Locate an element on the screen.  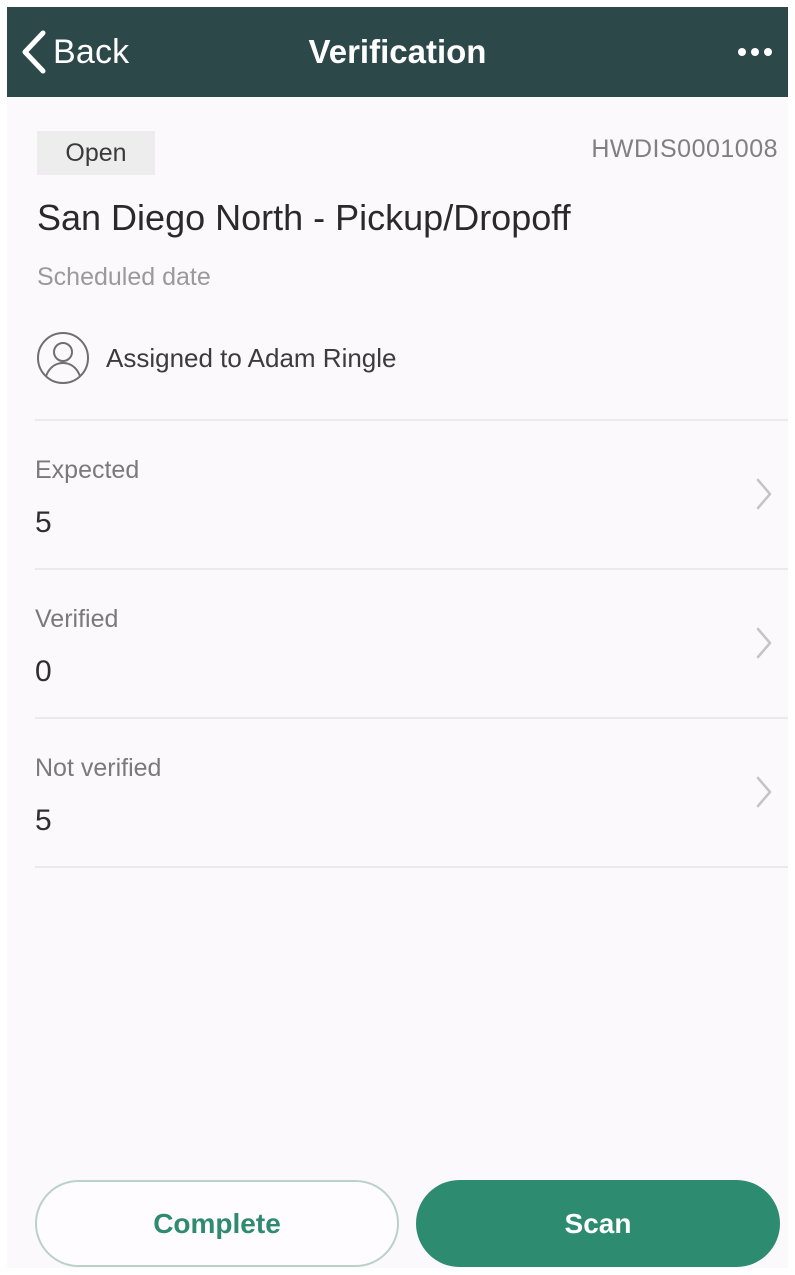
assignee-label: Assigned to Adam Ringle is located at coordinates (251, 357).